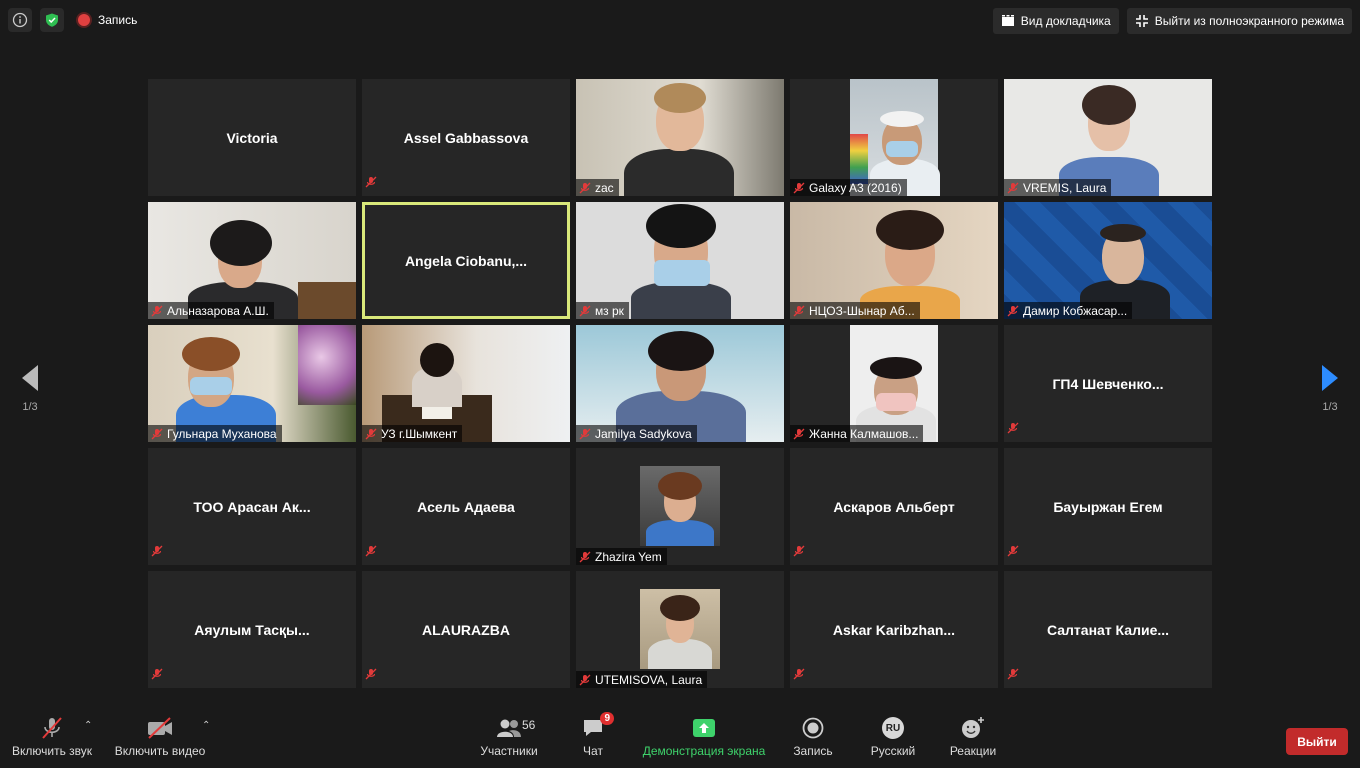 The height and width of the screenshot is (768, 1360). I want to click on participant-label: Jamilya Sadykova, so click(636, 433).